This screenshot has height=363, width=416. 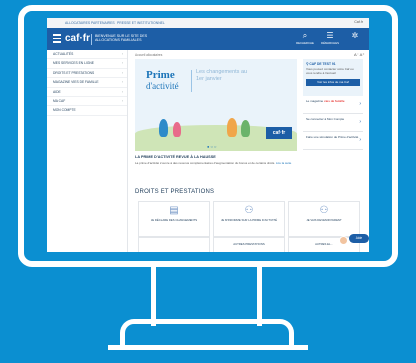 What do you see at coordinates (305, 43) in the screenshot?
I see `search-label: RECHERCHE` at bounding box center [305, 43].